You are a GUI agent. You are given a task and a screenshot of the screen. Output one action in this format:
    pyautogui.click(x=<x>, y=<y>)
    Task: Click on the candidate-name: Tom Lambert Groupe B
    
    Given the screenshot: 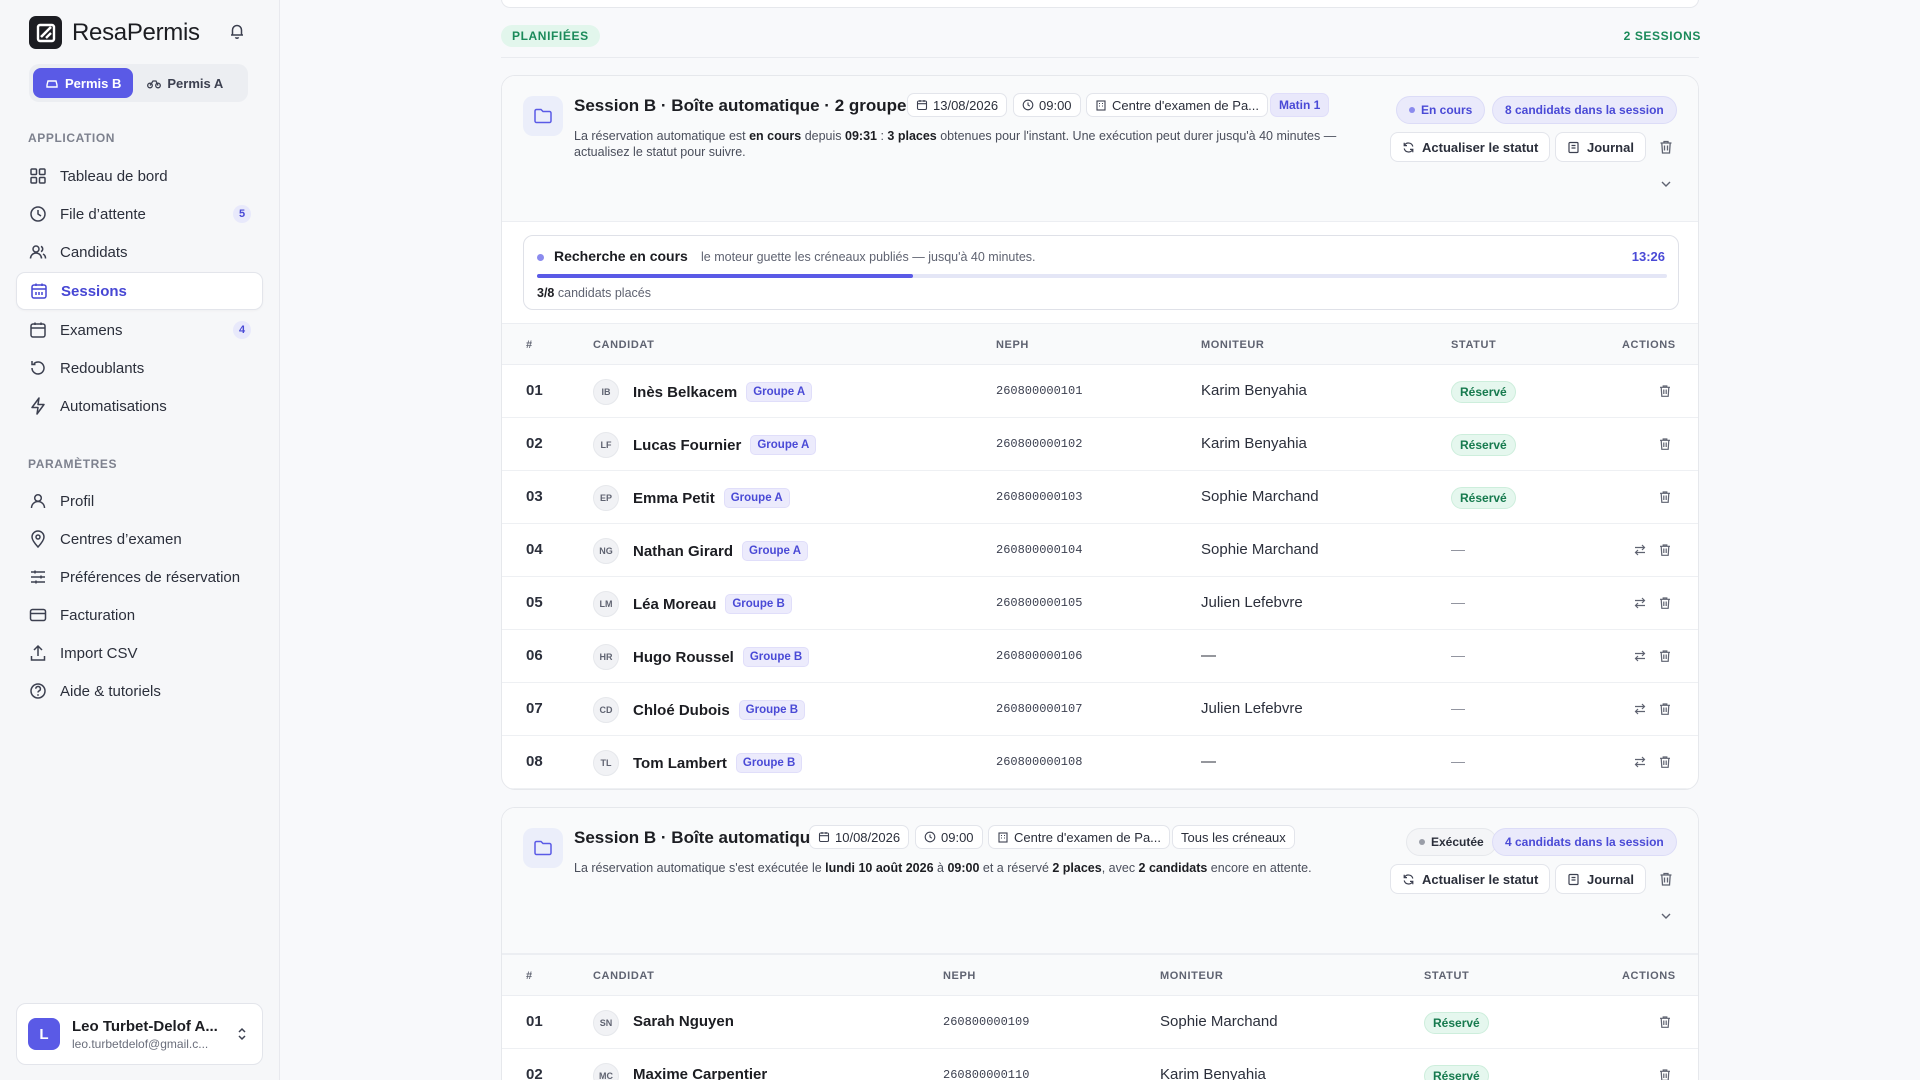 What is the action you would take?
    pyautogui.click(x=718, y=763)
    